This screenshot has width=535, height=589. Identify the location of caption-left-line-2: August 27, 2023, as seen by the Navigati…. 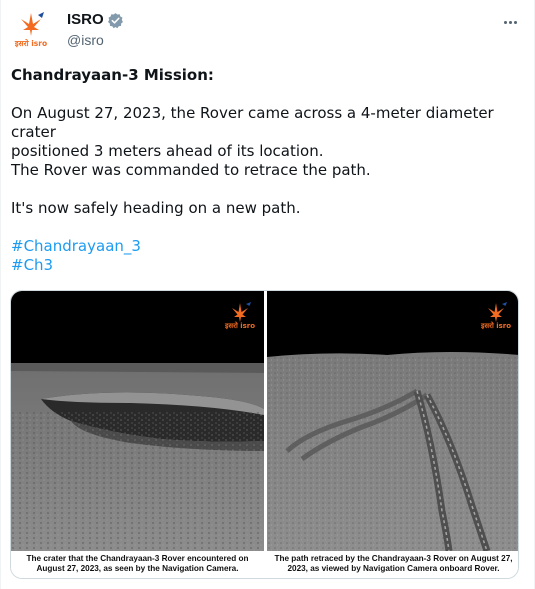
(137, 568).